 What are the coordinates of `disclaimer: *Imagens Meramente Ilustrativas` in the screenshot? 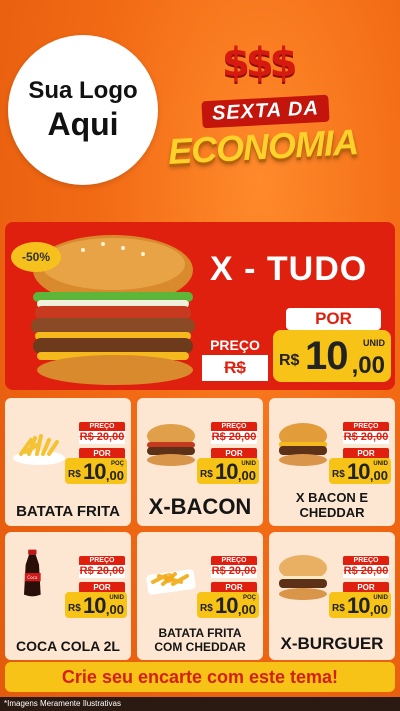 It's located at (200, 704).